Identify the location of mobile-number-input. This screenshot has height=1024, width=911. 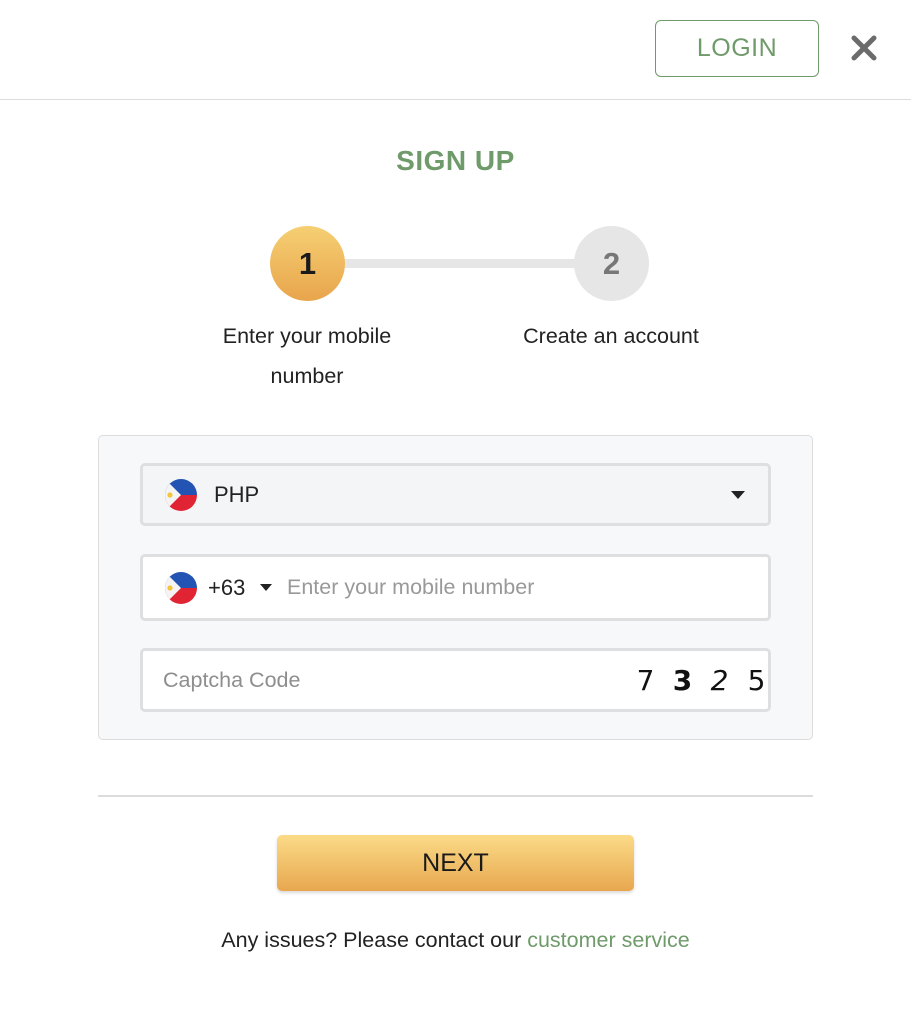
(522, 587).